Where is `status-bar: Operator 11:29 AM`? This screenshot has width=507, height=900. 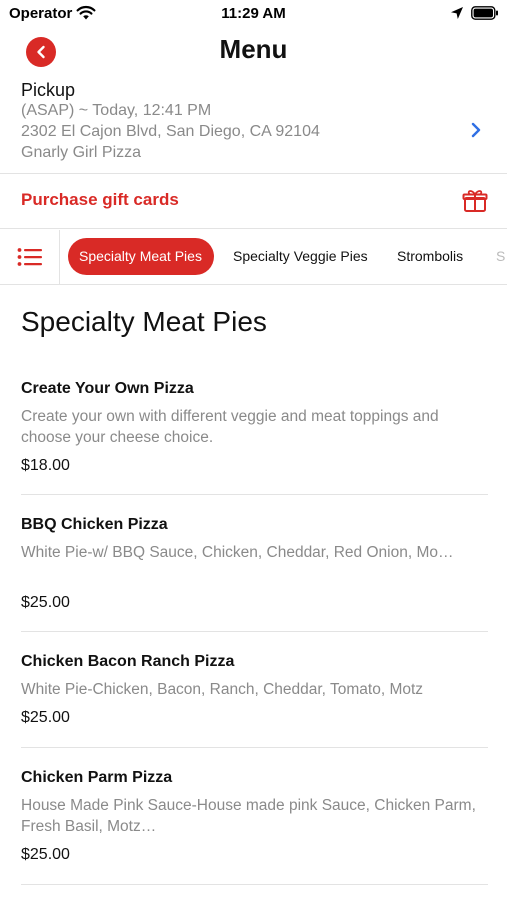
status-bar: Operator 11:29 AM is located at coordinates (253, 14).